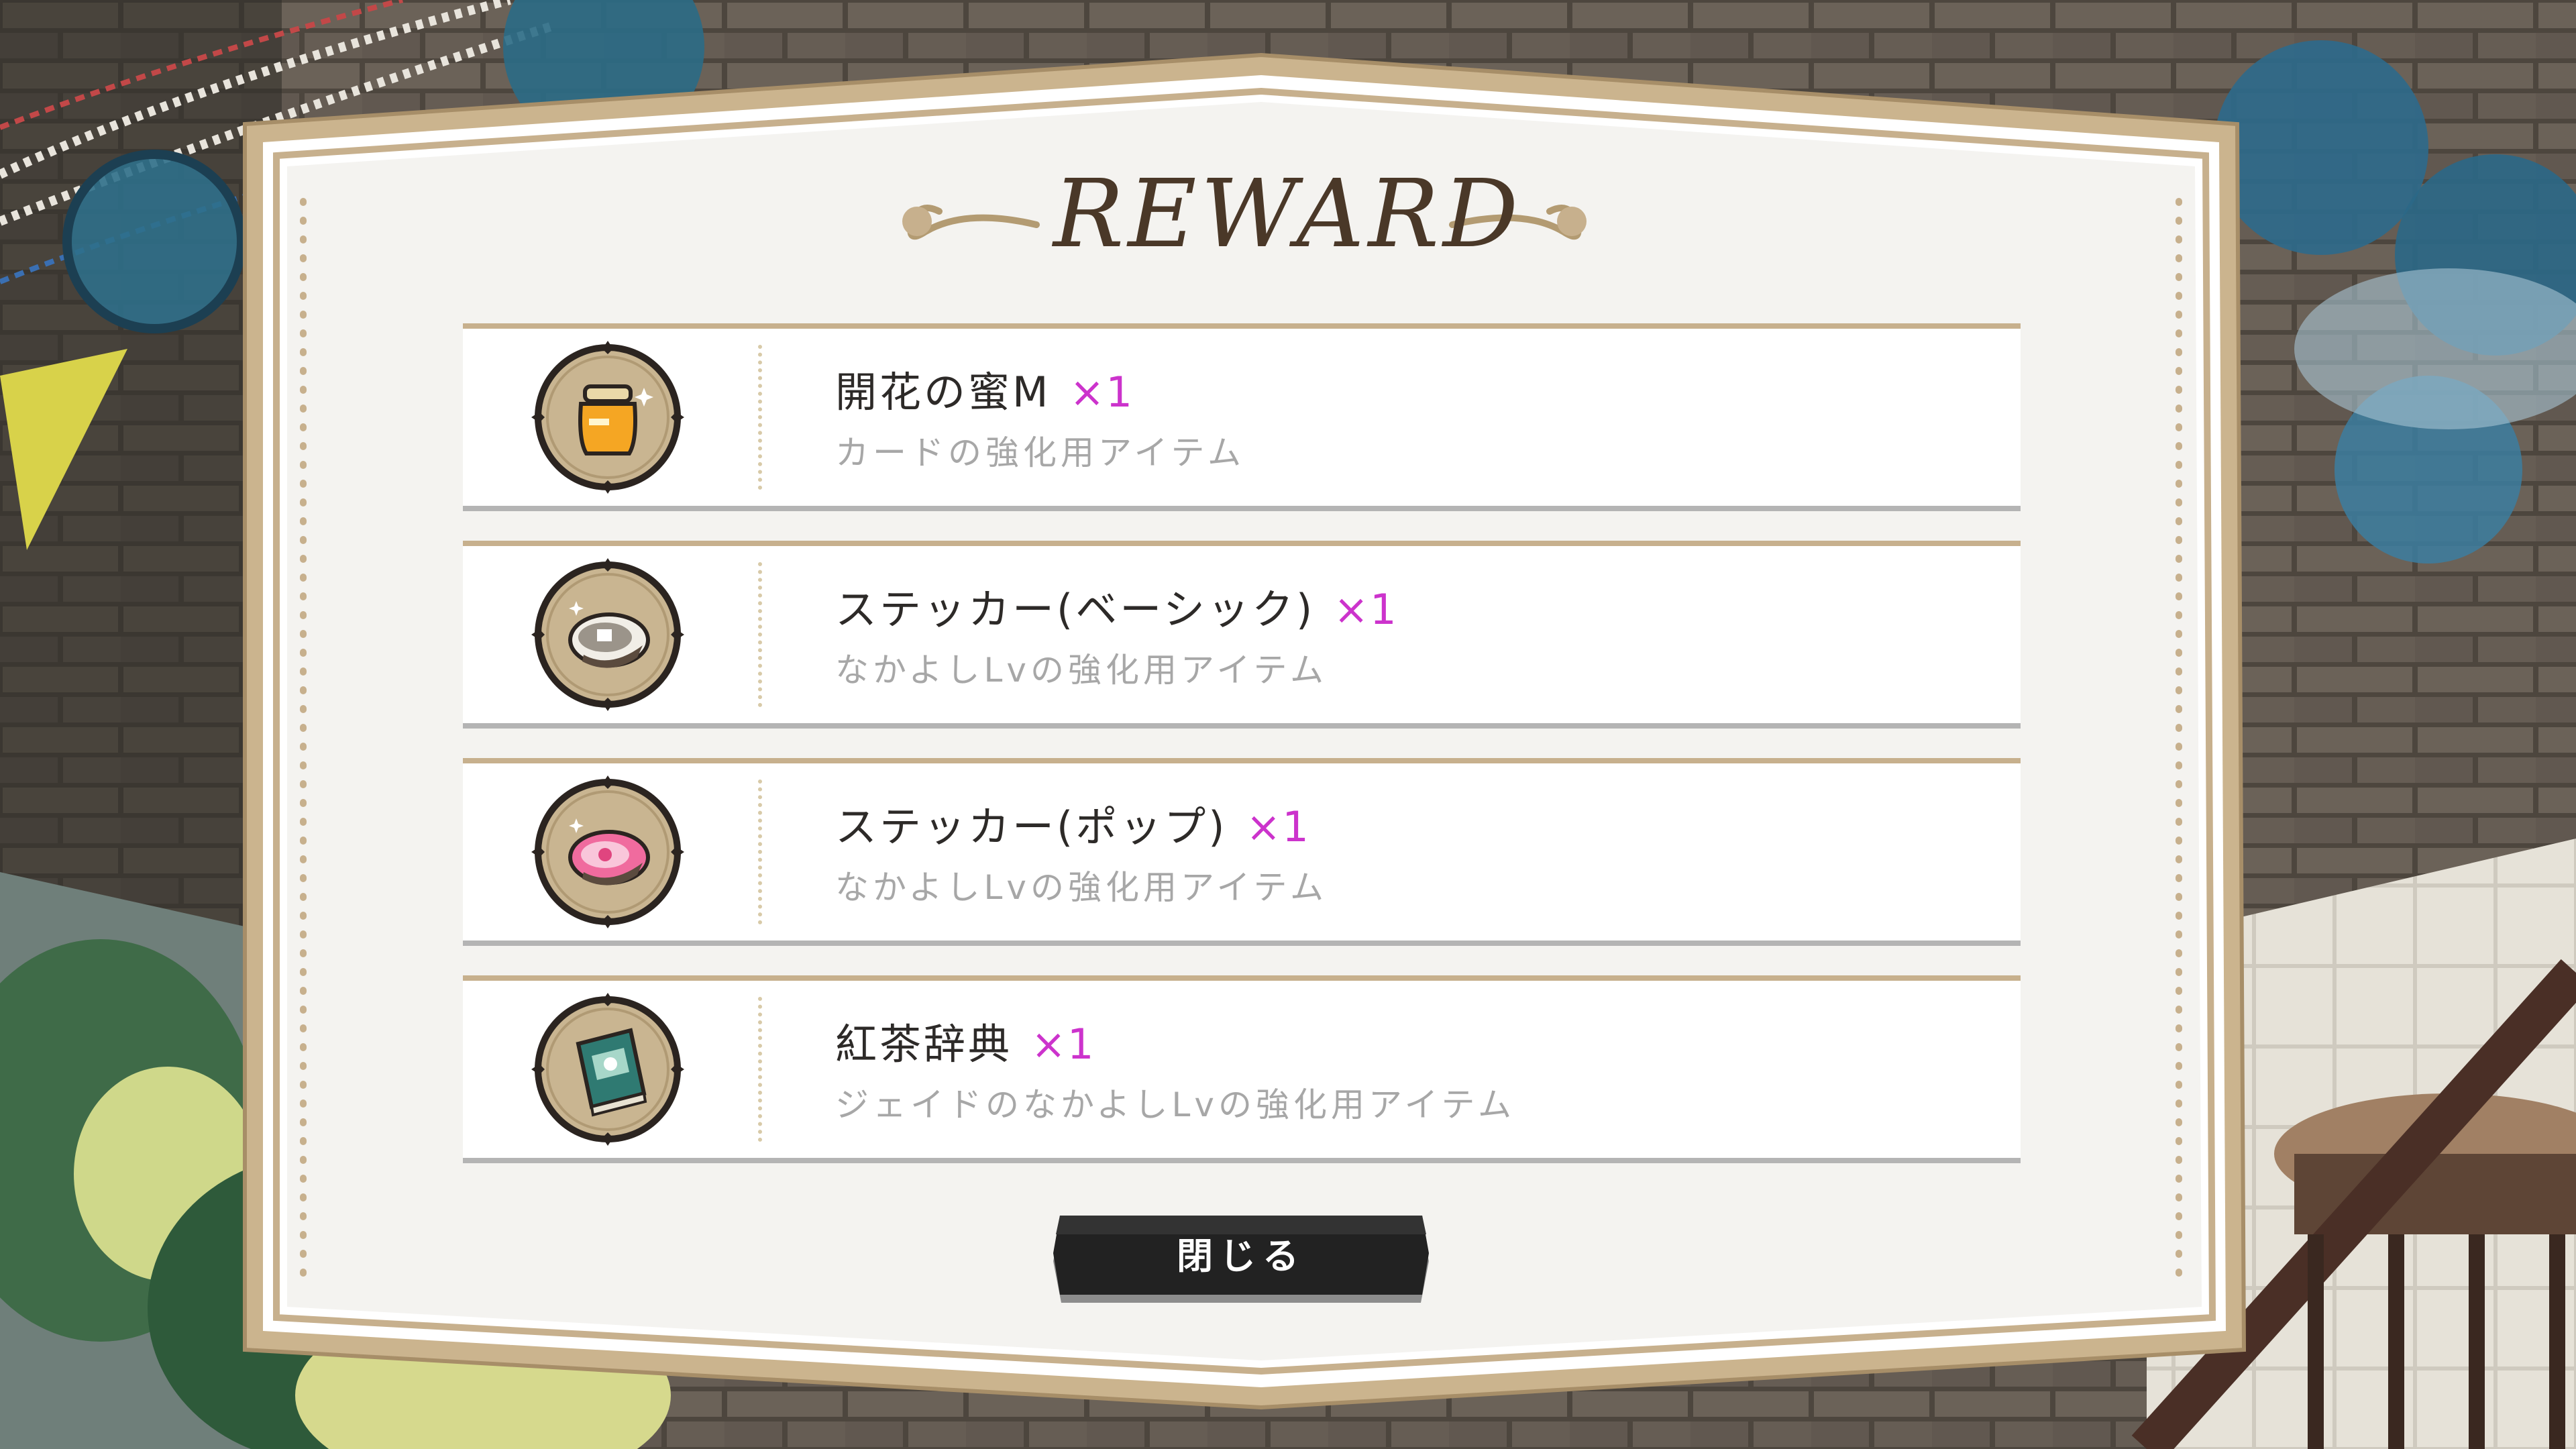 The width and height of the screenshot is (2576, 1449). Describe the element at coordinates (1072, 826) in the screenshot. I see `reward-name: ステッカー(ポップ) ×1` at that location.